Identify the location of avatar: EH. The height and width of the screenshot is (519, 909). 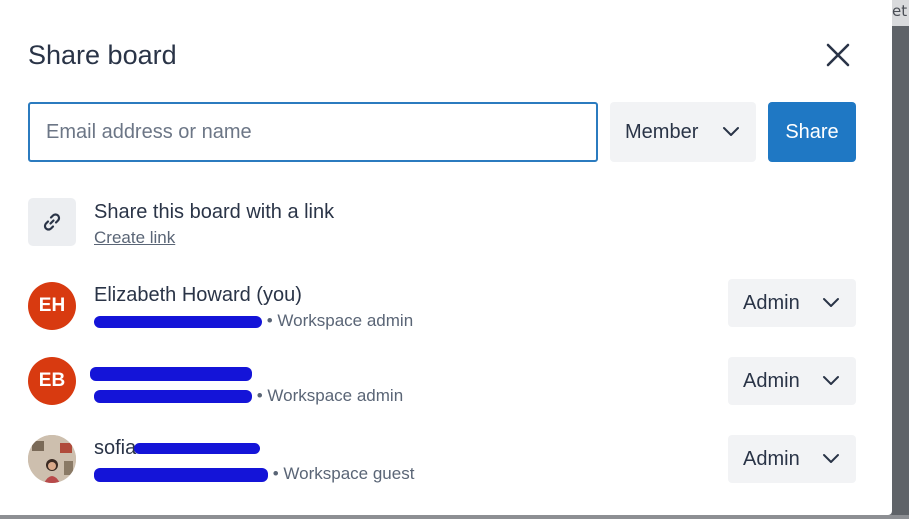
(52, 306).